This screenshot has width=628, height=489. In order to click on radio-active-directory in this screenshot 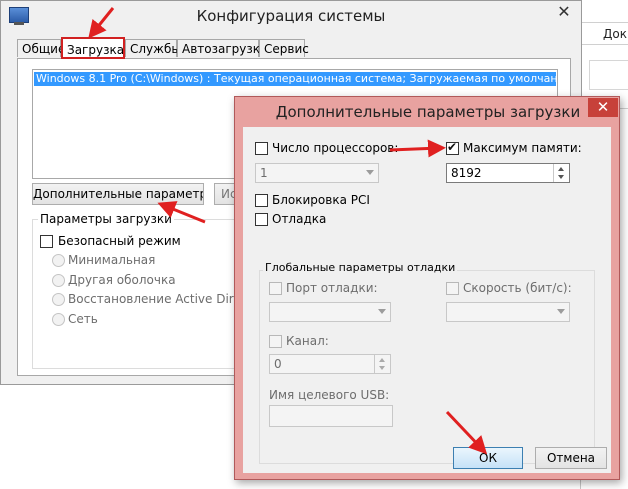, I will do `click(58, 299)`.